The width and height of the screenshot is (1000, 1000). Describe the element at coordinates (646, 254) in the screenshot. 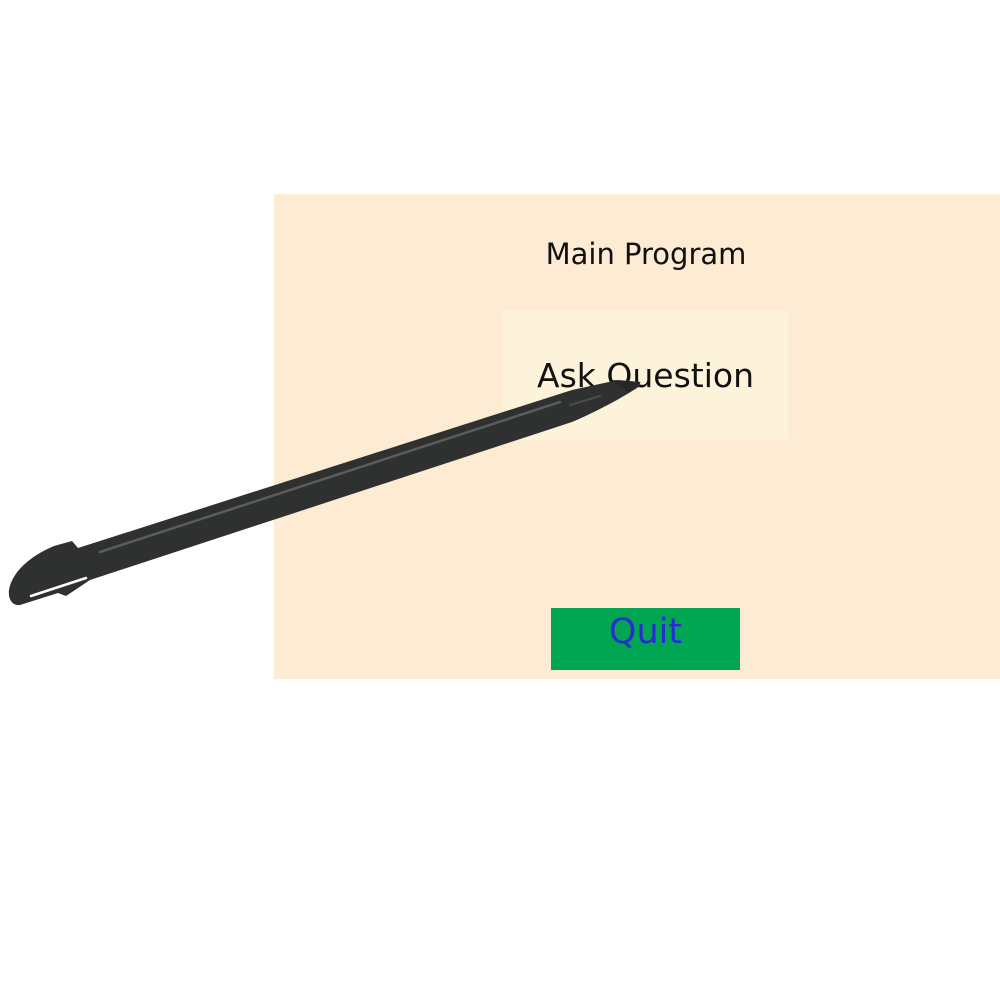

I see `window-title: Main Program` at that location.